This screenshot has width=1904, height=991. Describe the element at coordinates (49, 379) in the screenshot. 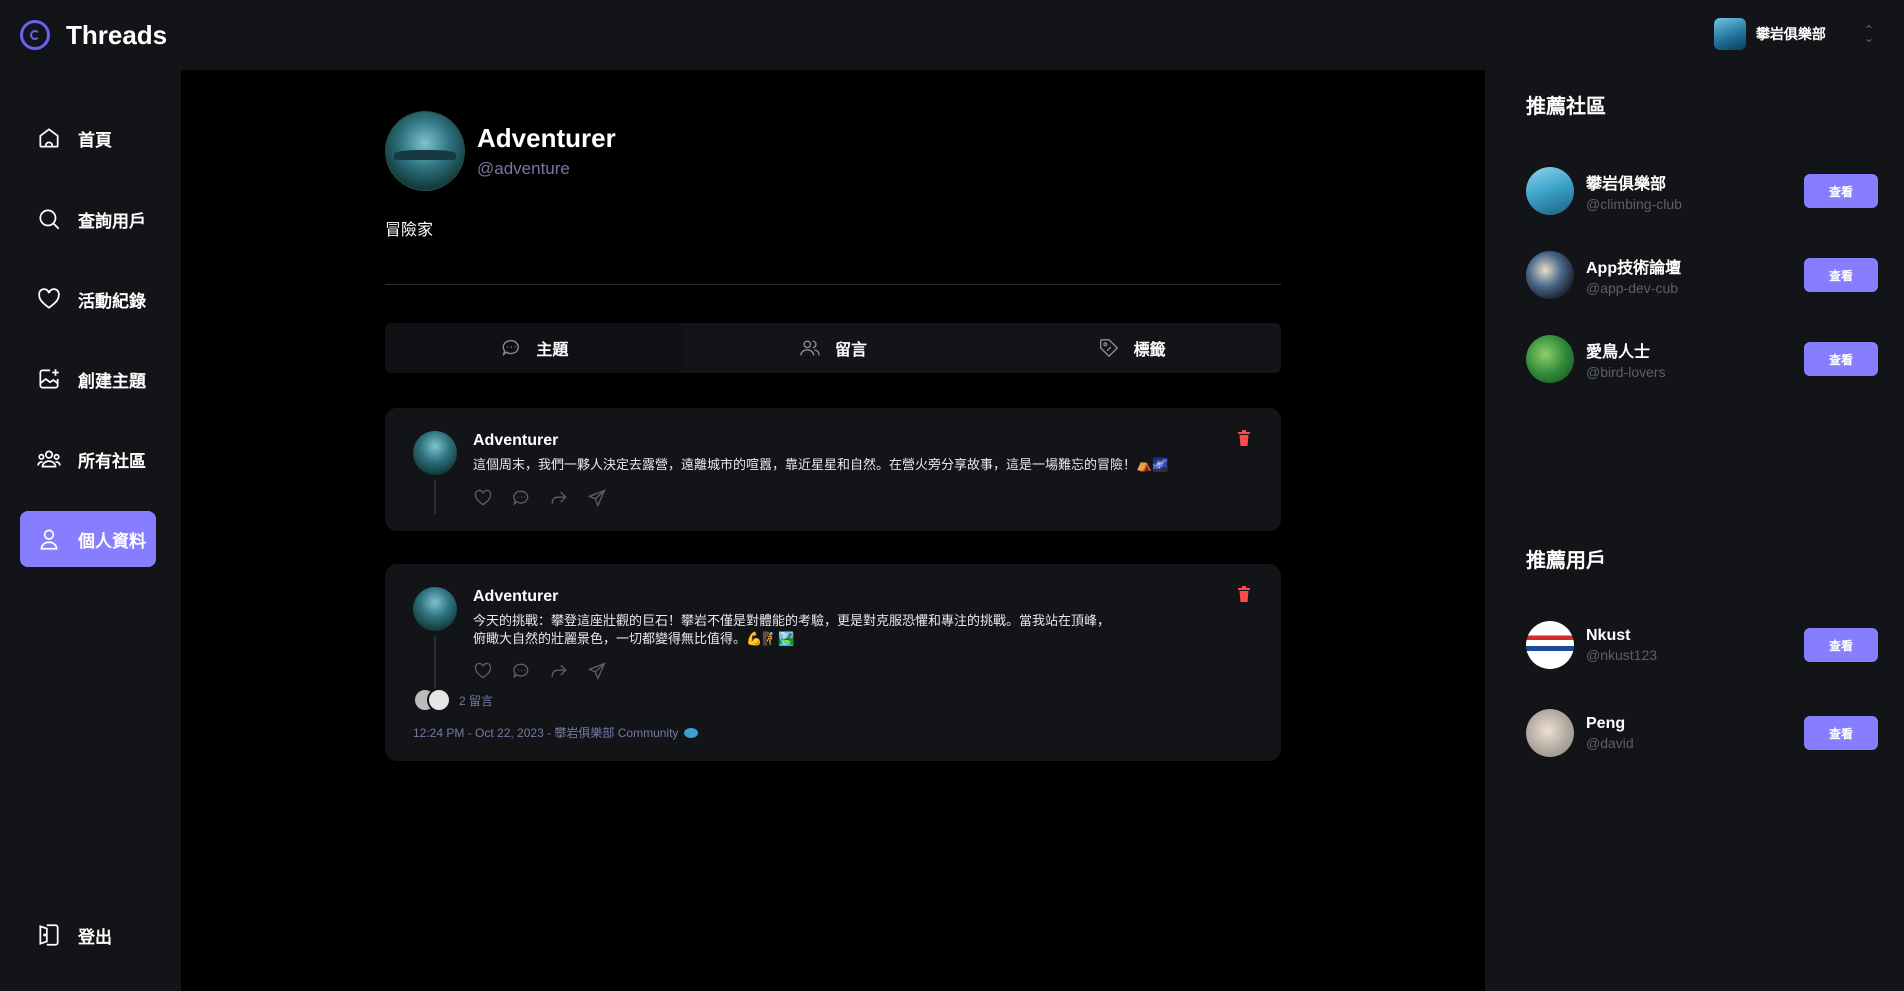

I see `create-icon` at that location.